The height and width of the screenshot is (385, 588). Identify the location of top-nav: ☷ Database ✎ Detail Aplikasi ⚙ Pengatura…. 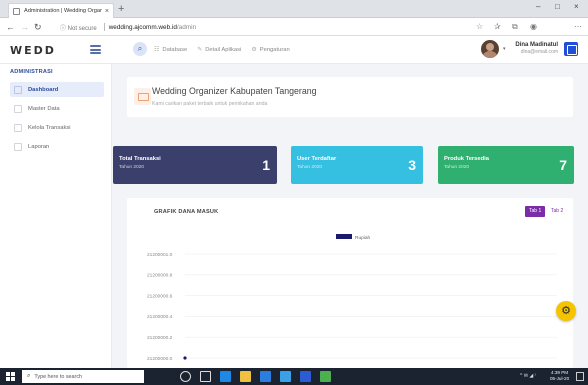
(222, 50).